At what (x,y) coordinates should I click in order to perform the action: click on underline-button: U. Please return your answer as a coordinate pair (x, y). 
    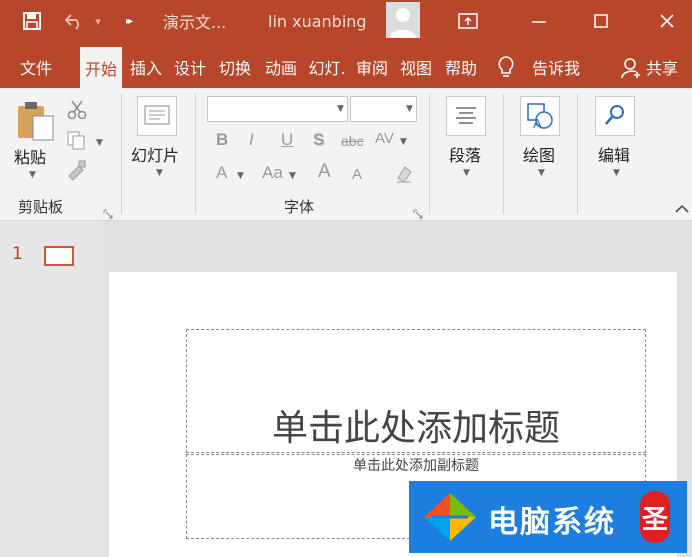
    Looking at the image, I should click on (287, 140).